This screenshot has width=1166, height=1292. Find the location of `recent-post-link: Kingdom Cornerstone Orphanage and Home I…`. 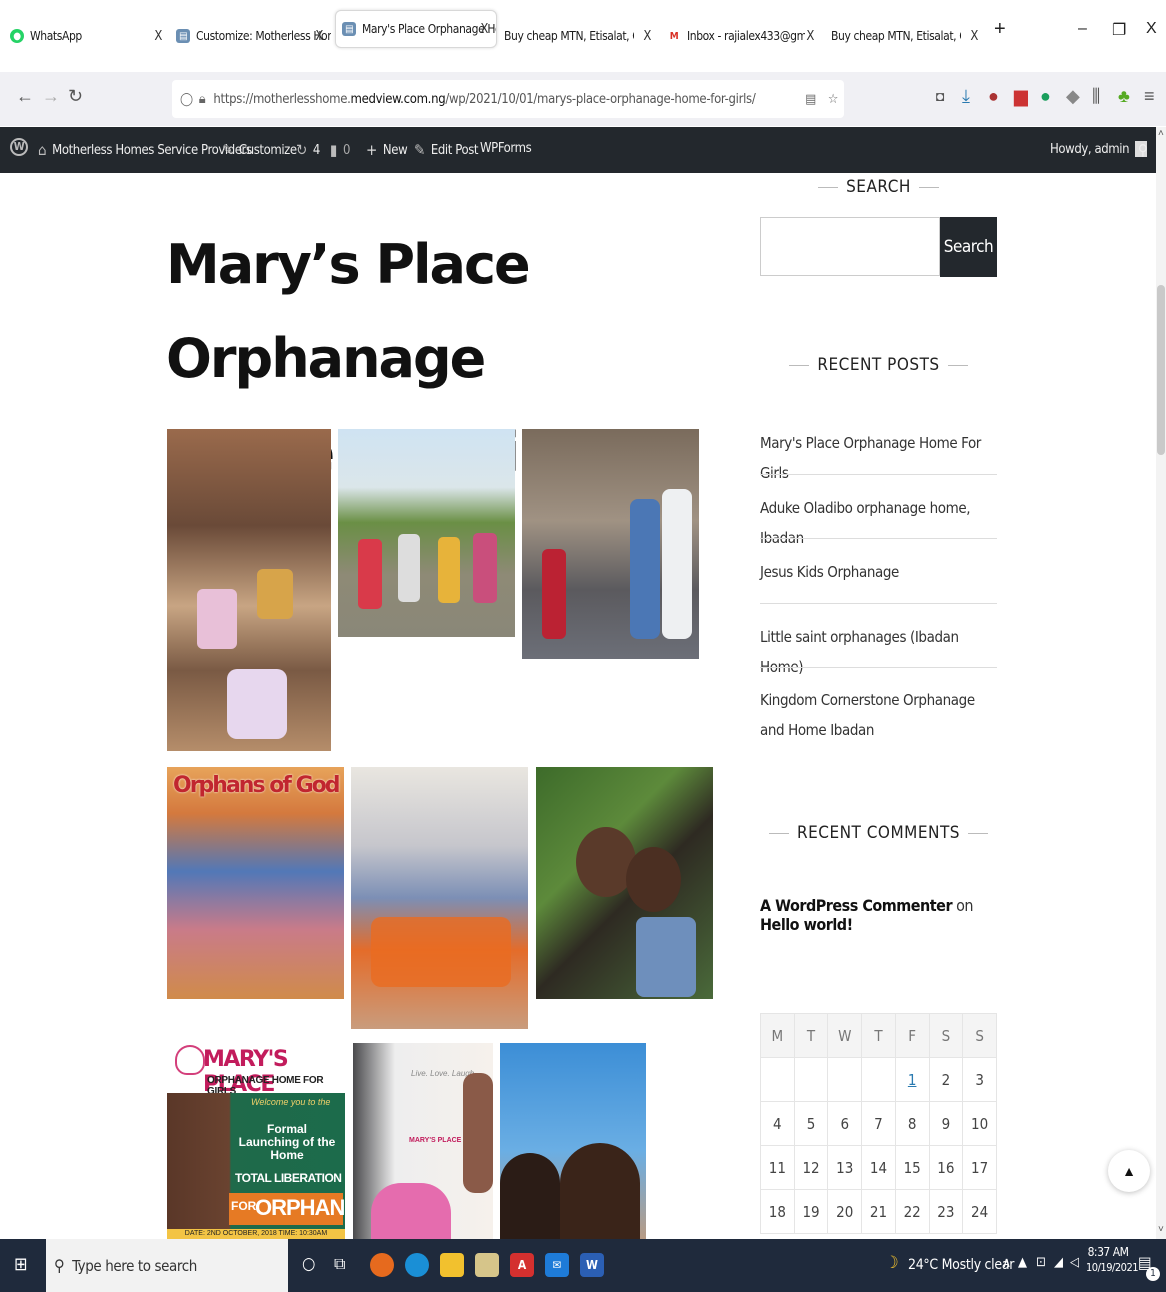

recent-post-link: Kingdom Cornerstone Orphanage and Home I… is located at coordinates (878, 715).